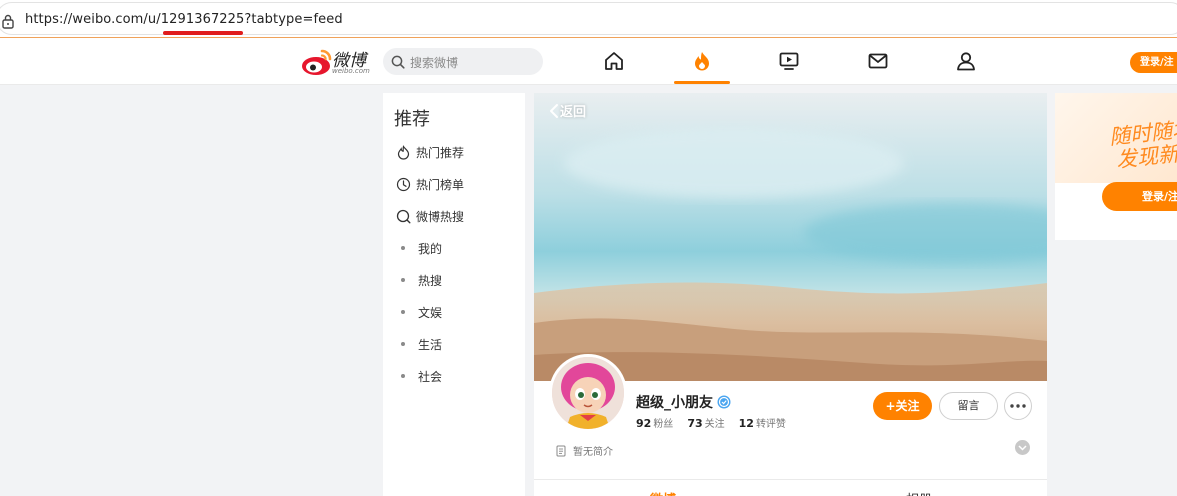 The image size is (1177, 496). Describe the element at coordinates (702, 61) in the screenshot. I see `hot-flame-icon` at that location.